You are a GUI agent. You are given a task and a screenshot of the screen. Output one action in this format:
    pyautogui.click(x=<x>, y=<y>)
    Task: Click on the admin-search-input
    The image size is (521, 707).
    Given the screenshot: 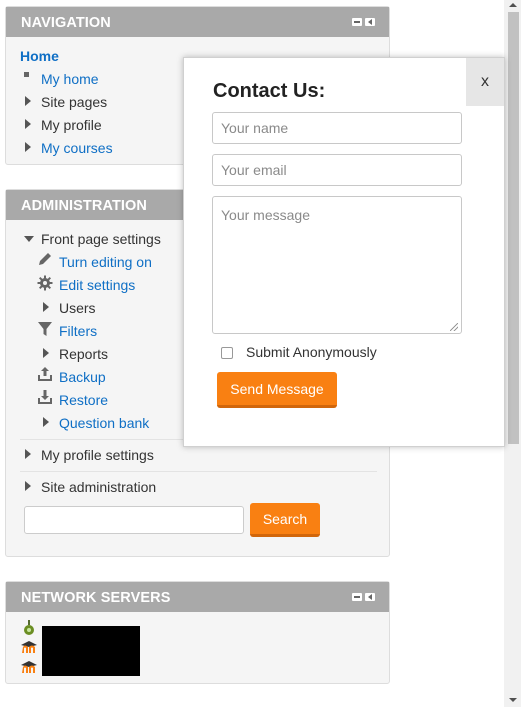 What is the action you would take?
    pyautogui.click(x=134, y=520)
    